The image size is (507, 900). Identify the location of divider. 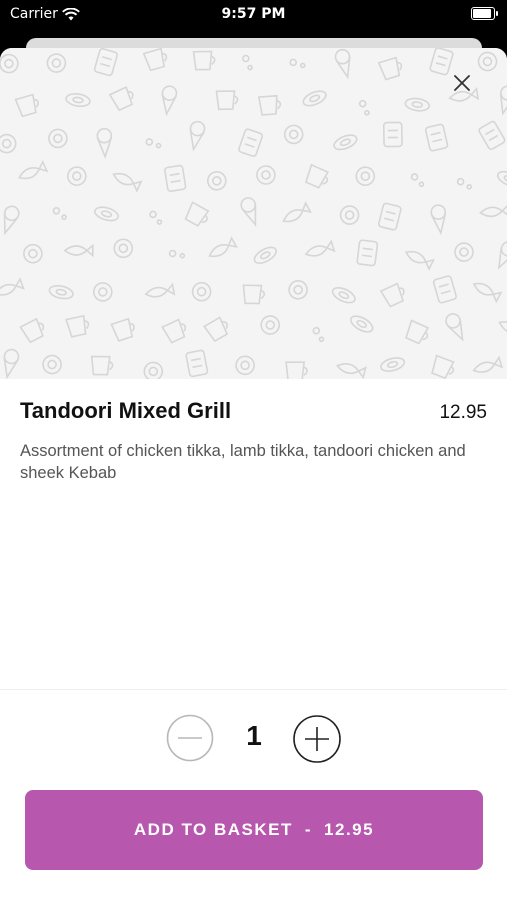
(253, 689).